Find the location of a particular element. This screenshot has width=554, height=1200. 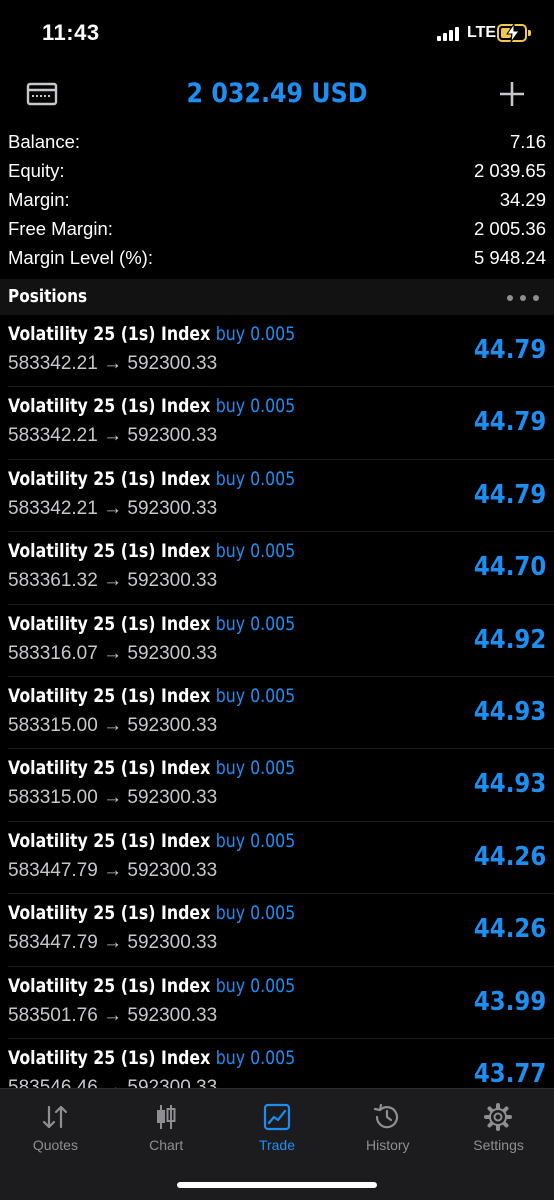

tab-settings: Settings is located at coordinates (498, 1126).